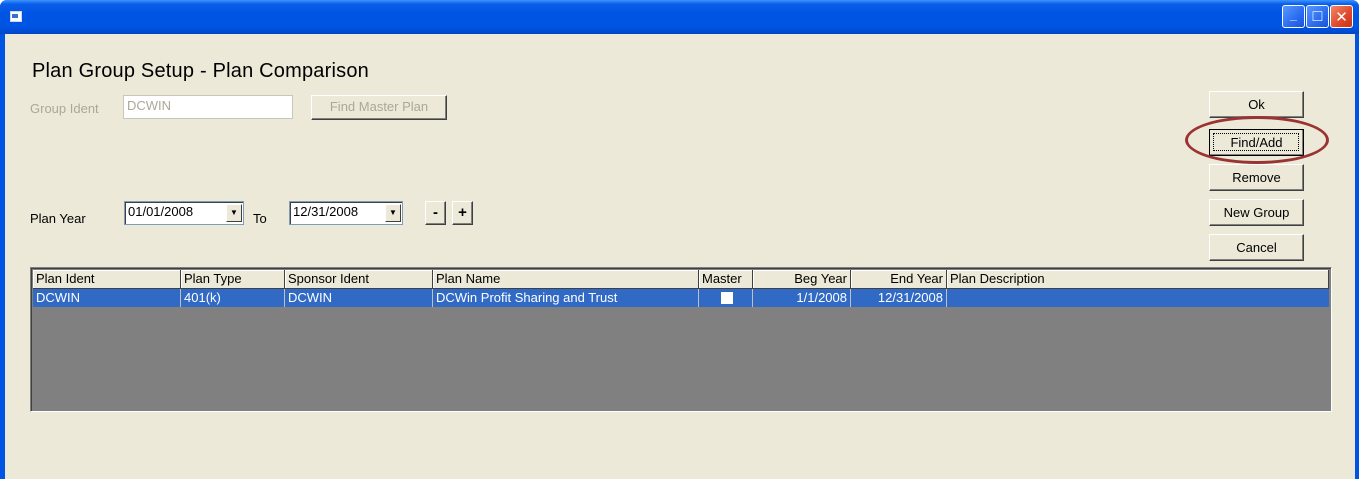 The image size is (1359, 479). I want to click on new-group-label: New Group, so click(1256, 212).